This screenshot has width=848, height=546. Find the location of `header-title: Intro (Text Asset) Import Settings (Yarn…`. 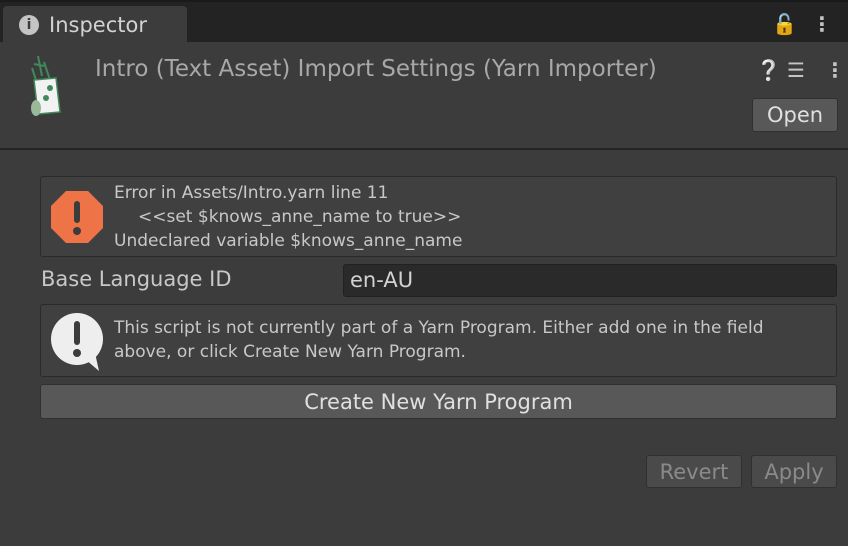

header-title: Intro (Text Asset) Import Settings (Yarn… is located at coordinates (376, 69).